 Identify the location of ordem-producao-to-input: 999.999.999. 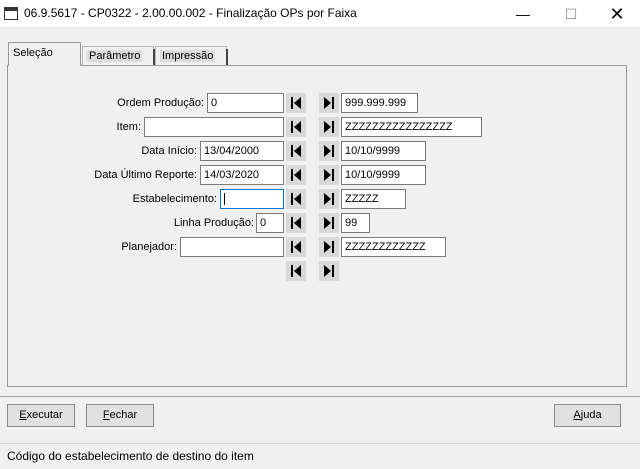
(379, 103).